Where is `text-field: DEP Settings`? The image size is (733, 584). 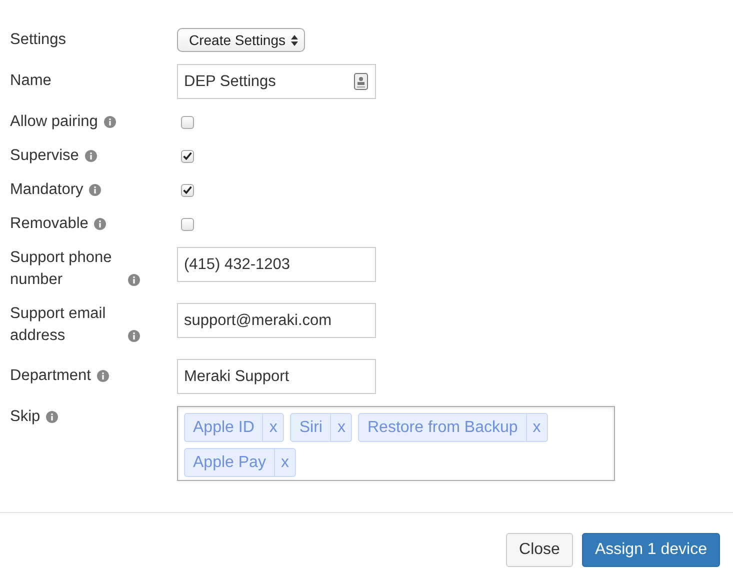
text-field: DEP Settings is located at coordinates (276, 81).